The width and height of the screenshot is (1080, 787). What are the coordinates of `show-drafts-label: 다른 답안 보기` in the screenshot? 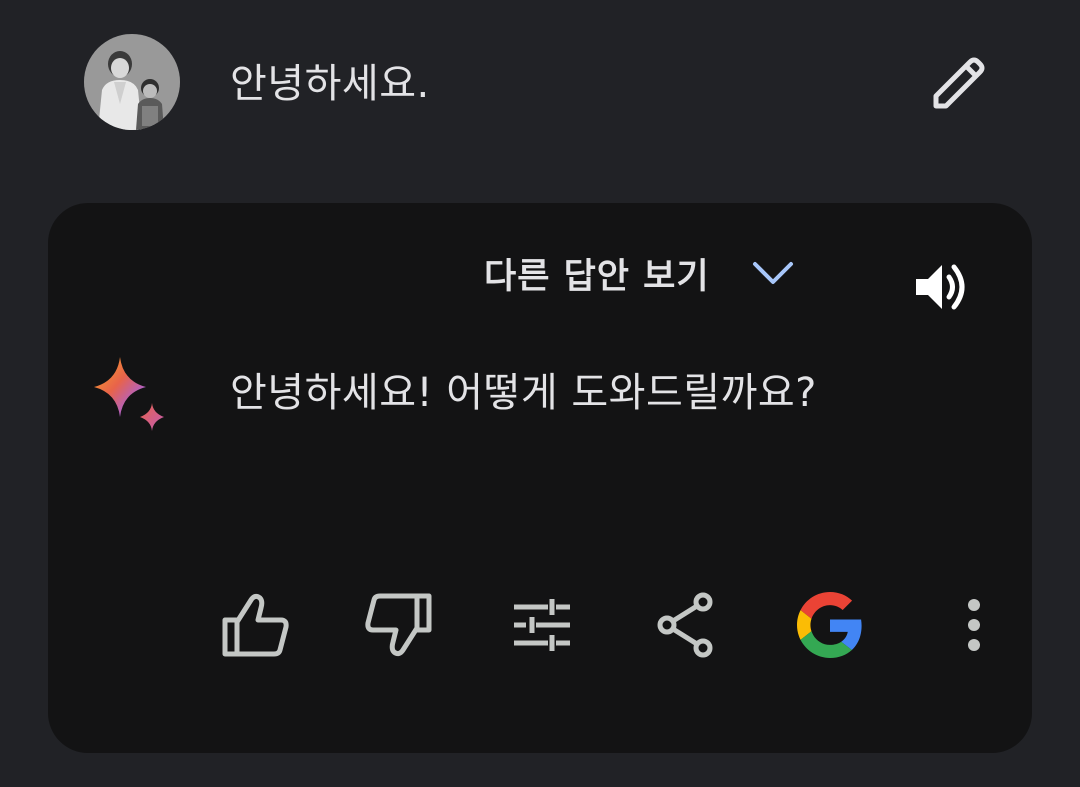 It's located at (597, 276).